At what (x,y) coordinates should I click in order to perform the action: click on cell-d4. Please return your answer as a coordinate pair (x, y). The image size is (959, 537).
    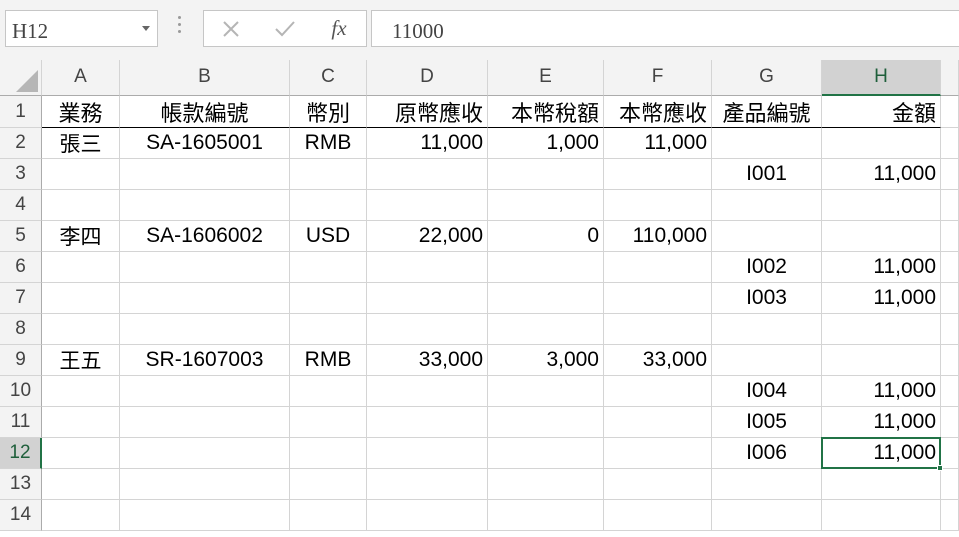
    Looking at the image, I should click on (427, 205).